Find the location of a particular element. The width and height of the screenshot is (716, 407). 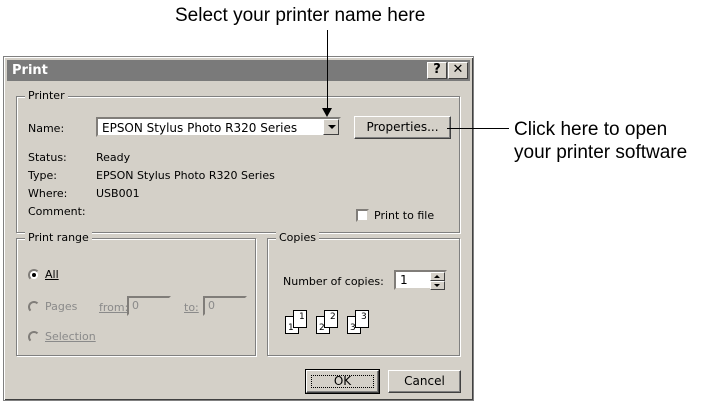

type-value: EPSON Stylus Photo R320 Series is located at coordinates (185, 175).